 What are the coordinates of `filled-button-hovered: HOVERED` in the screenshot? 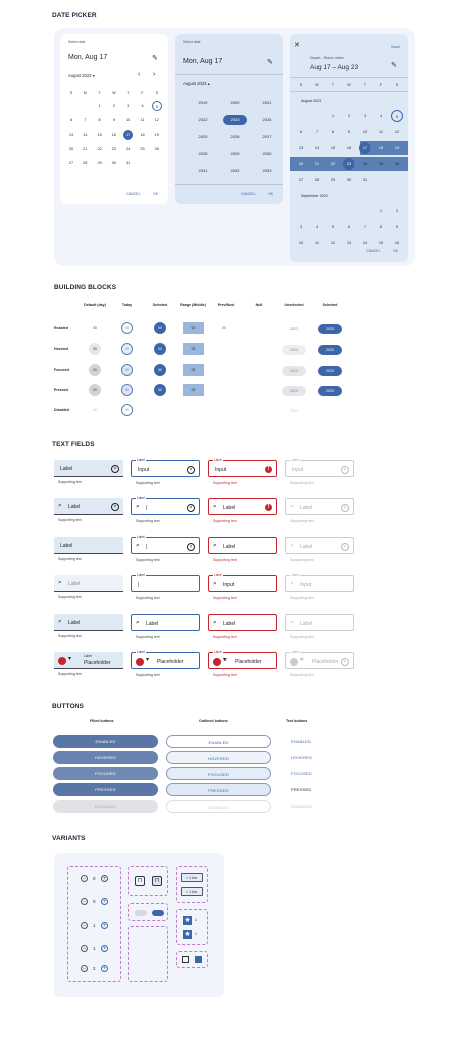 It's located at (105, 757).